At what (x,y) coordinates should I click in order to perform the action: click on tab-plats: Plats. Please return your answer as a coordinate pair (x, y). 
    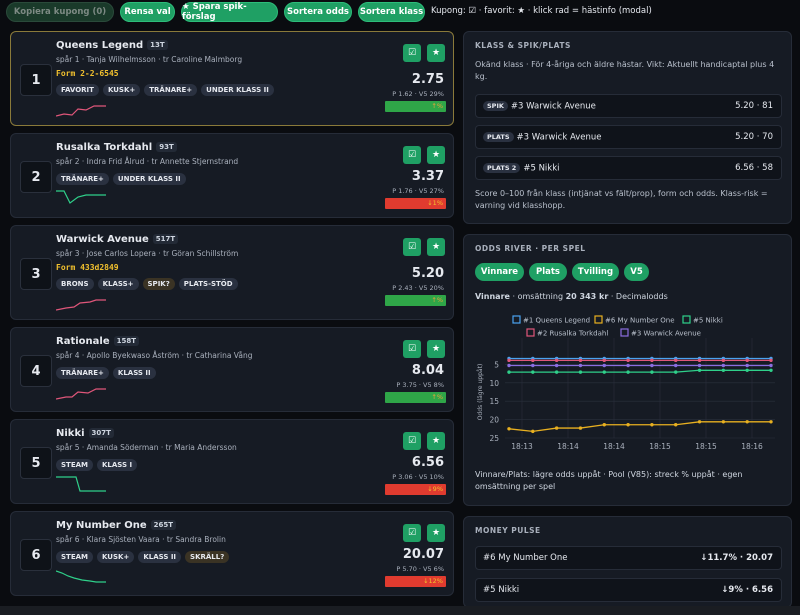
    Looking at the image, I should click on (548, 272).